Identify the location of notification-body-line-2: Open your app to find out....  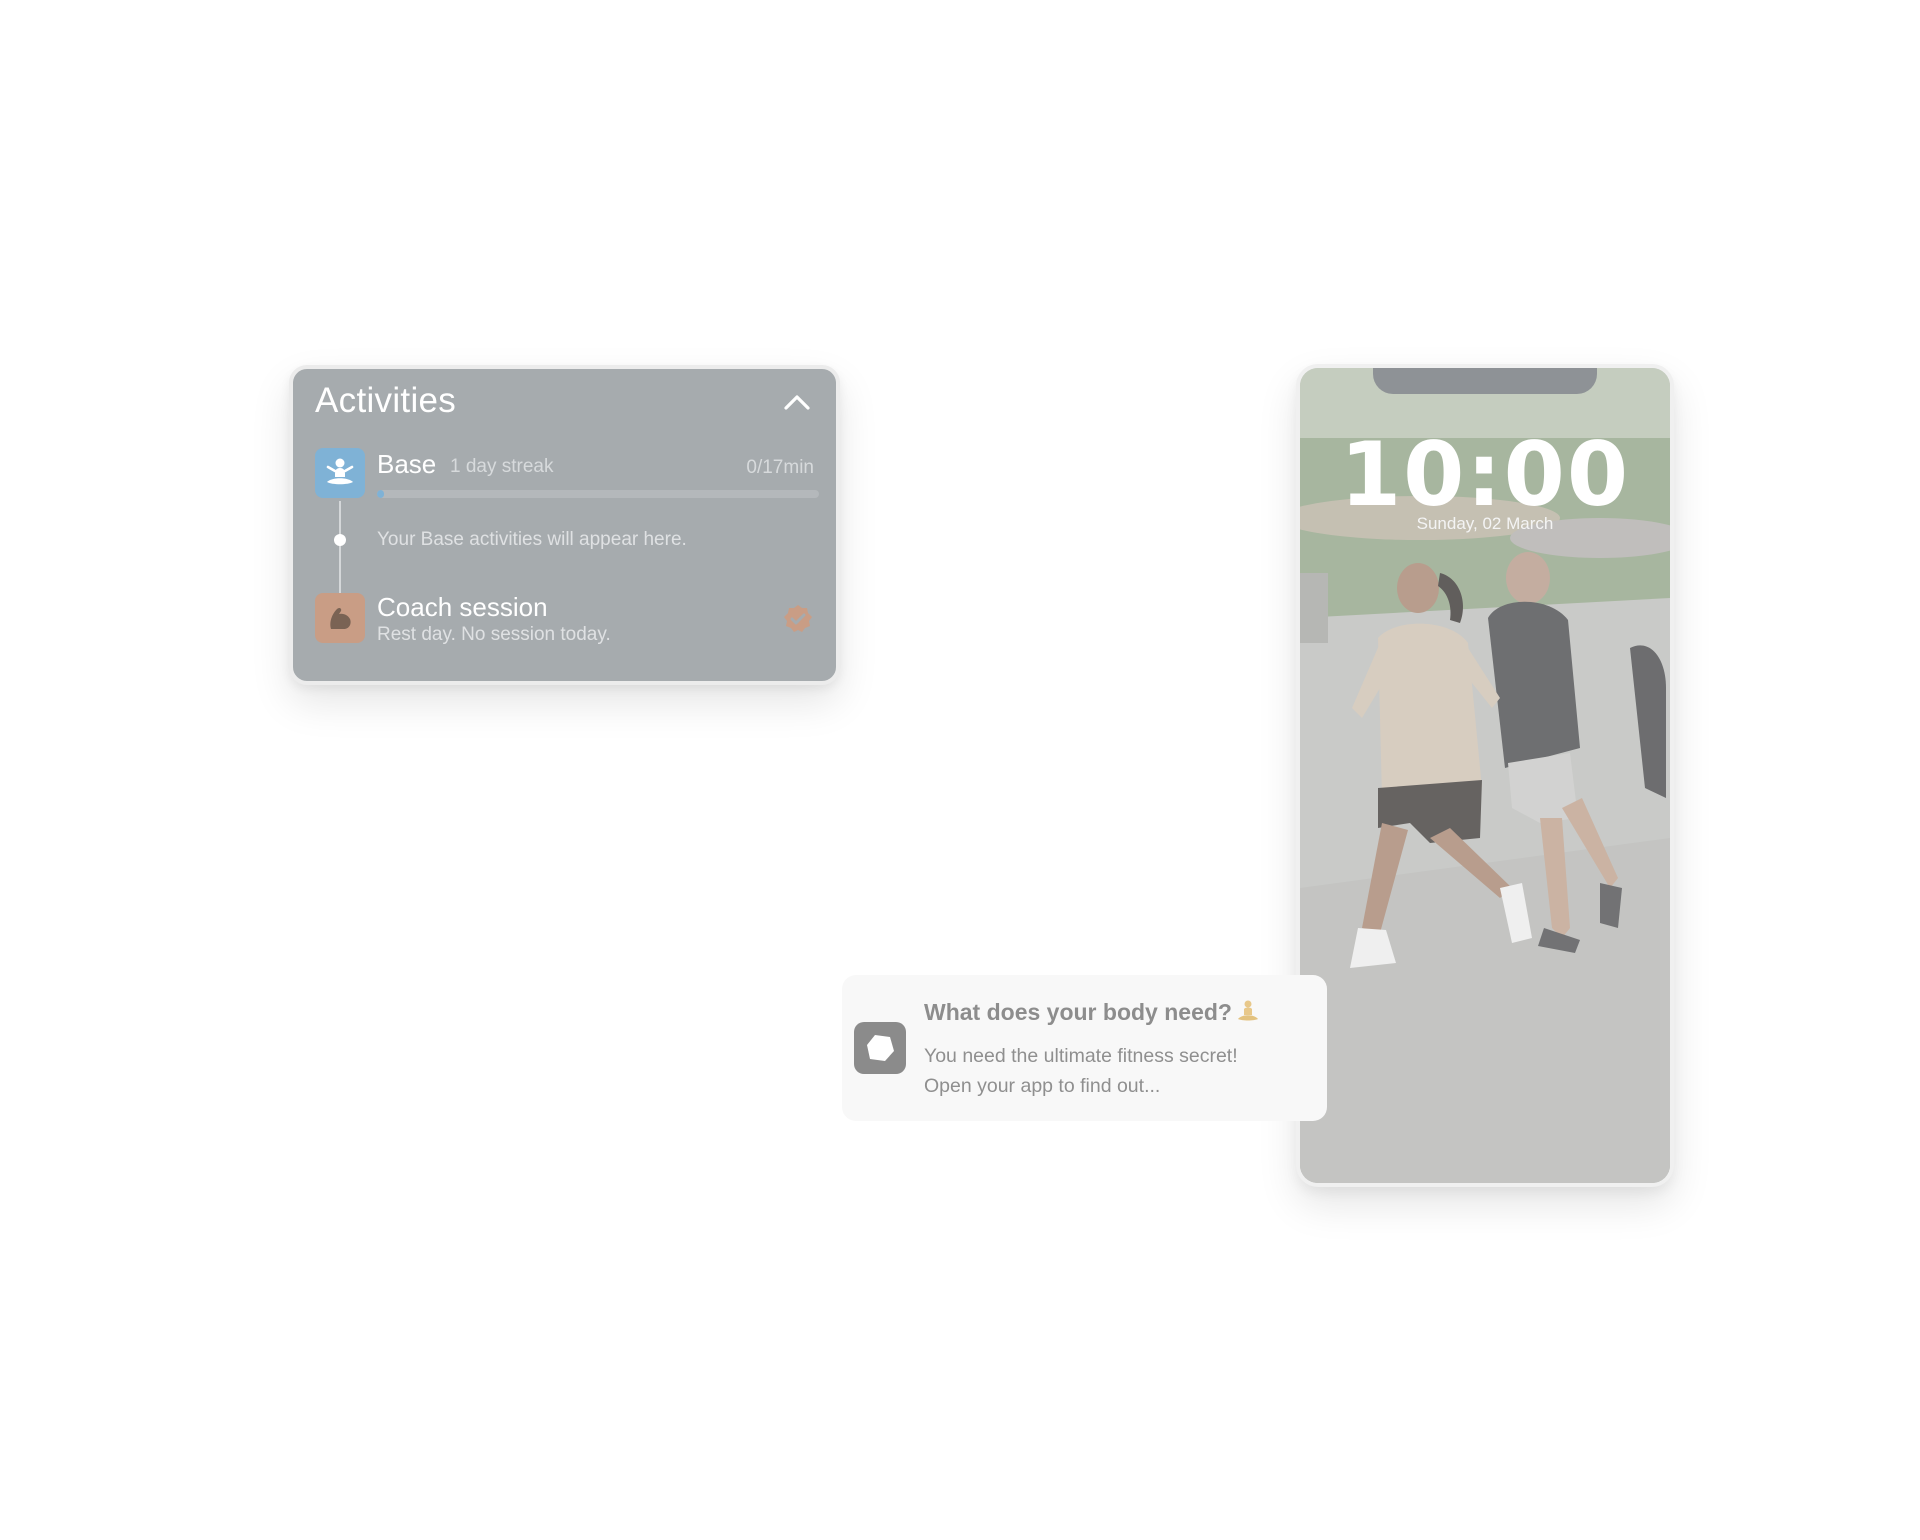
(1042, 1086).